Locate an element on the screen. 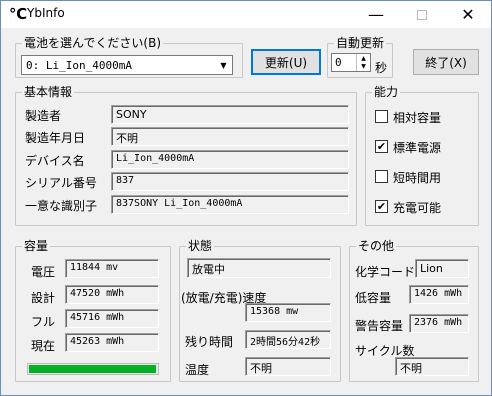 The width and height of the screenshot is (492, 396). status-label: 状態 is located at coordinates (200, 246).